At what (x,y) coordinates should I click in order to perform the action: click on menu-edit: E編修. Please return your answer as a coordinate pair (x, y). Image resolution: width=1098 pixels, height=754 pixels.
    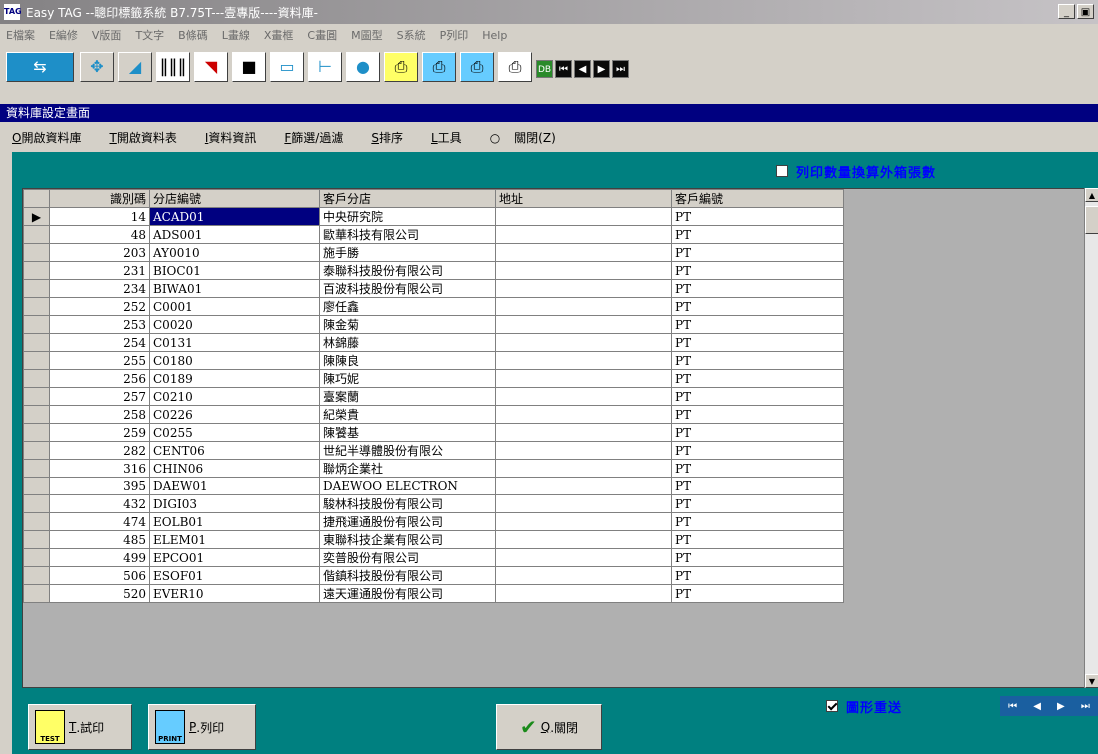
    Looking at the image, I should click on (63, 35).